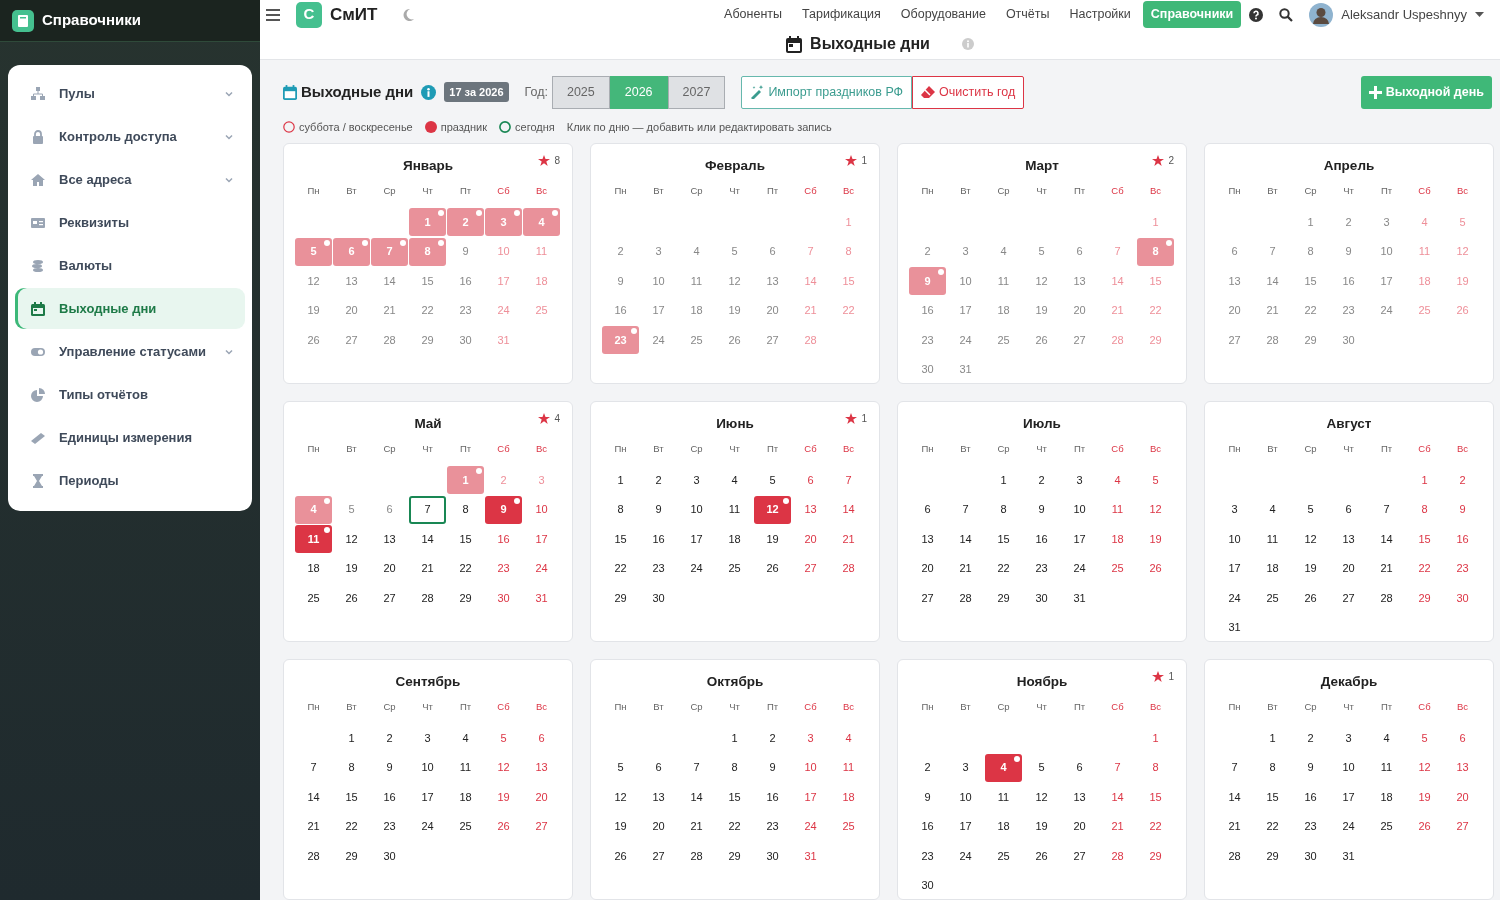  I want to click on add-button: Выходной день, so click(1426, 92).